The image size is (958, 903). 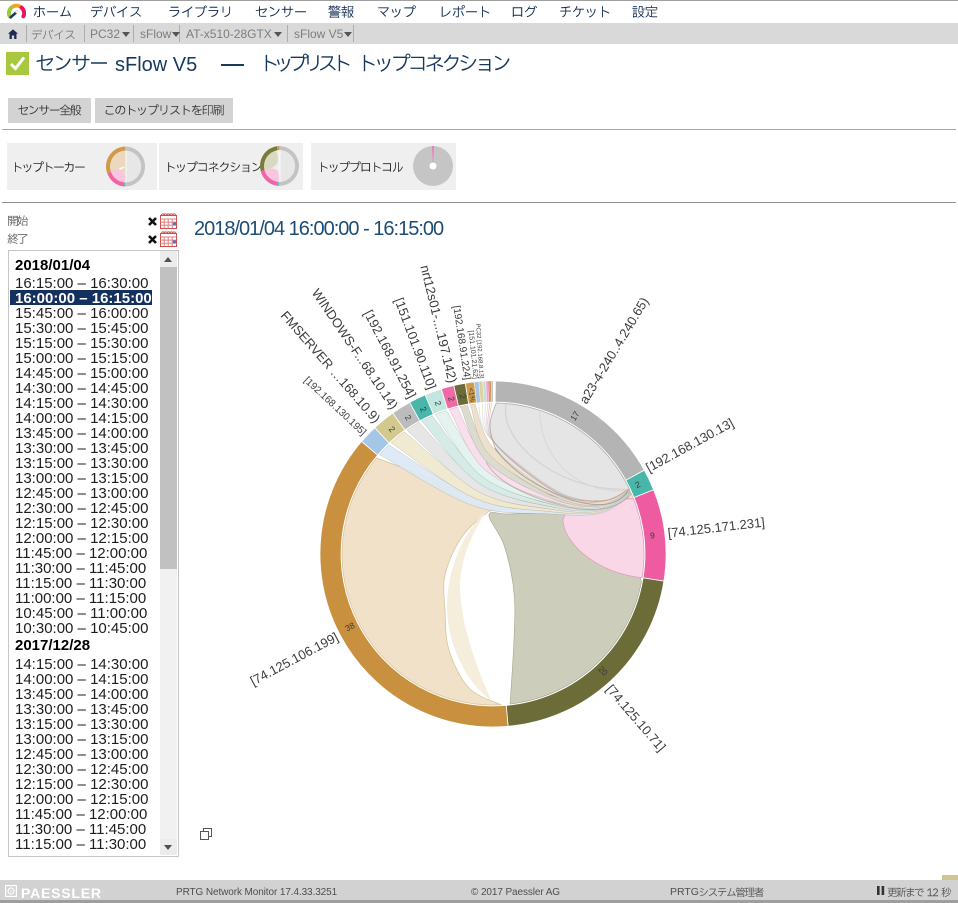 What do you see at coordinates (613, 351) in the screenshot?
I see `svg-text: a23-4-240..4.240.65)` at bounding box center [613, 351].